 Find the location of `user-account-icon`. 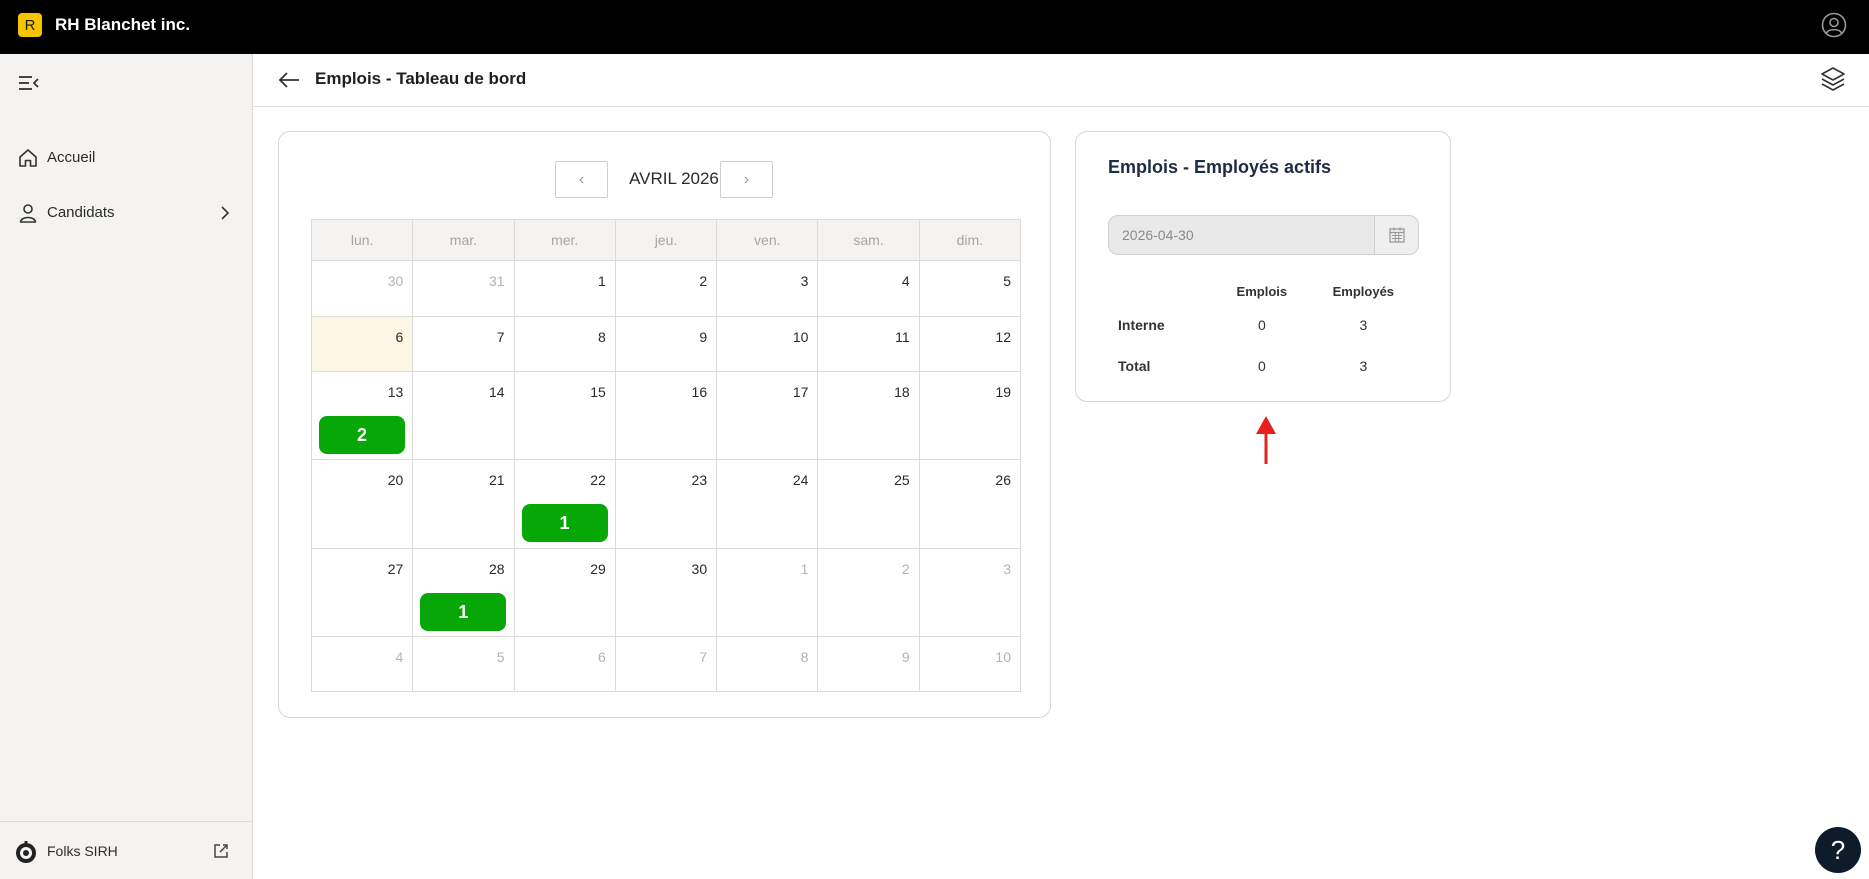

user-account-icon is located at coordinates (1834, 25).